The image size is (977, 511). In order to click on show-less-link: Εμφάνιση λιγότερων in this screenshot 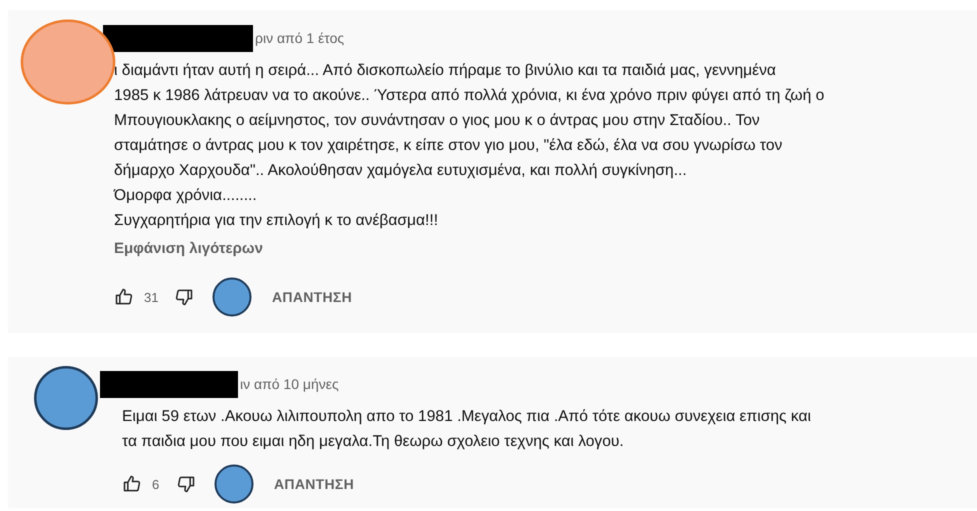, I will do `click(545, 249)`.